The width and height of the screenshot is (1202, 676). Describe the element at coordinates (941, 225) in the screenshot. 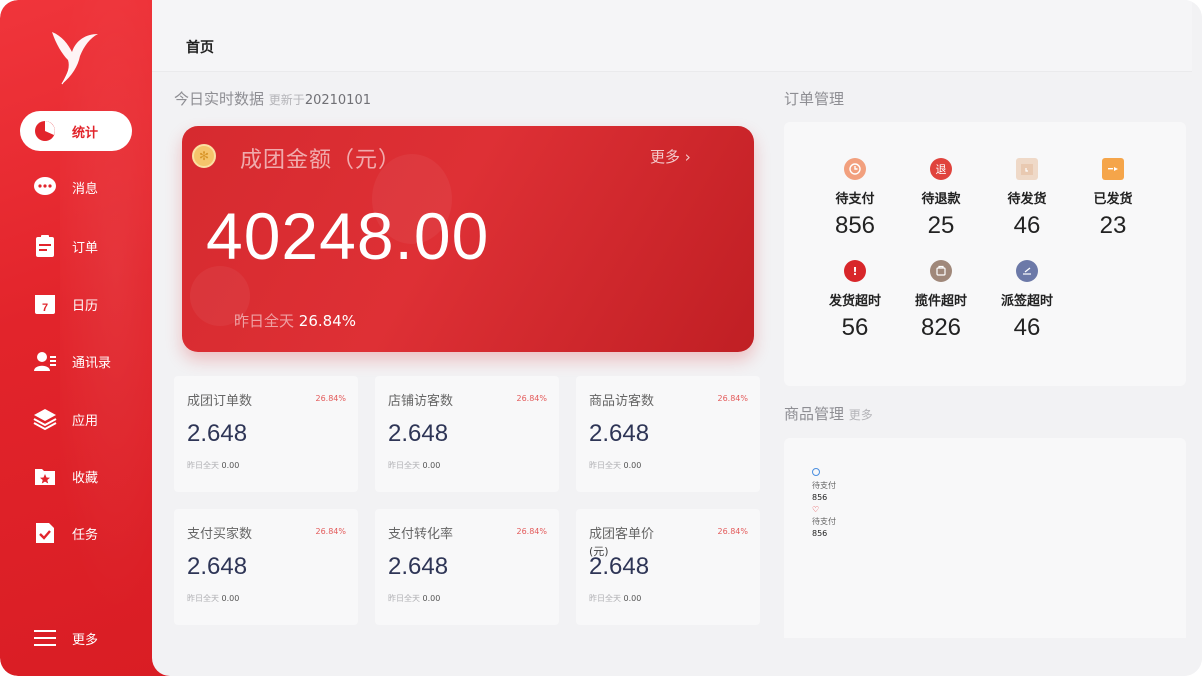

I see `order-status-count: 25` at that location.